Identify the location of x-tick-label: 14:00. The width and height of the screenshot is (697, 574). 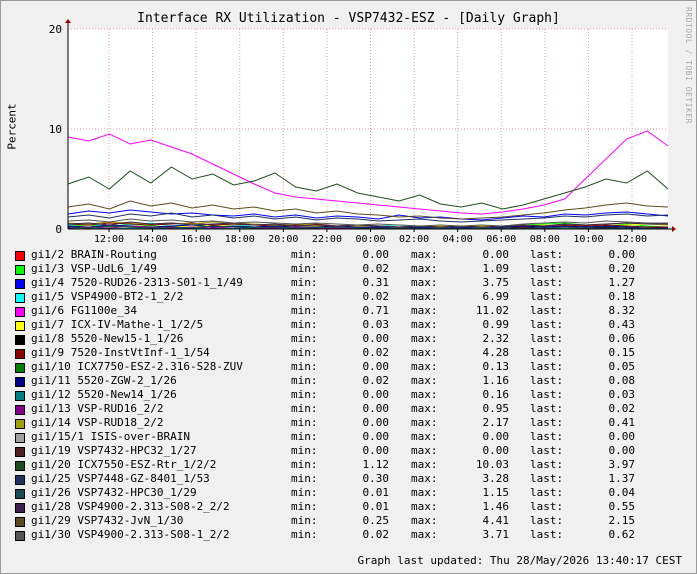
(153, 239).